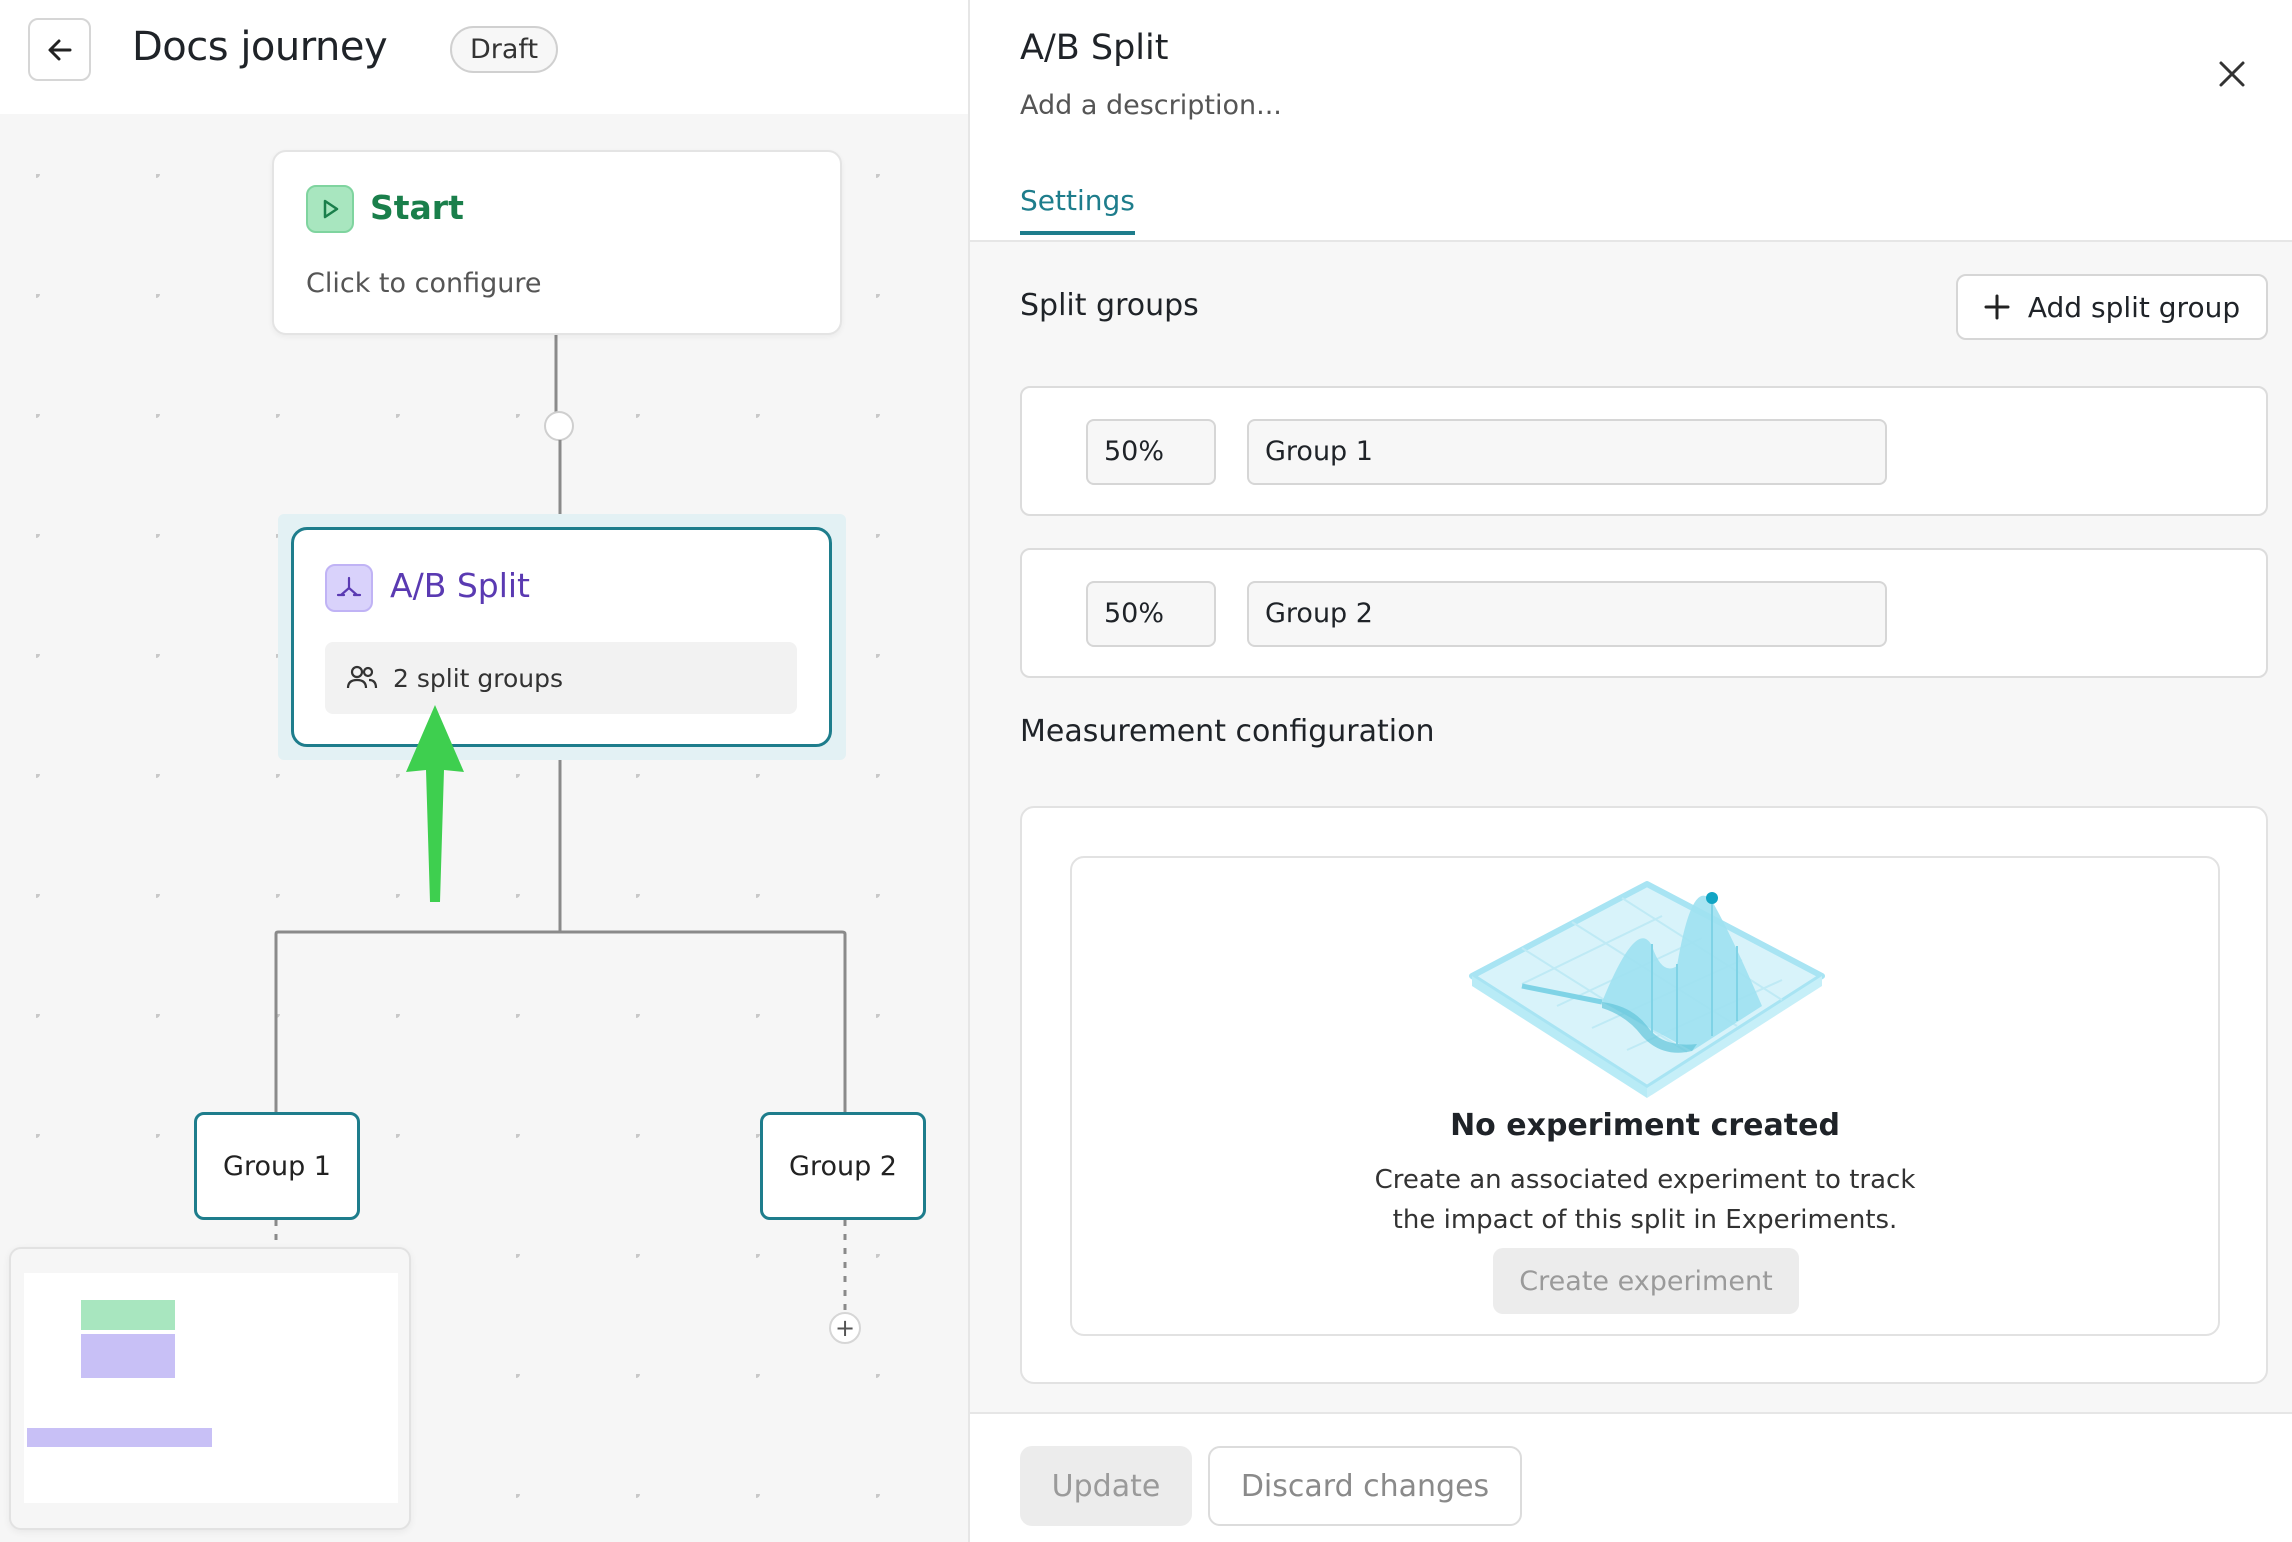 This screenshot has height=1542, width=2292. Describe the element at coordinates (1227, 731) in the screenshot. I see `measurement-title: Measurement configuration` at that location.